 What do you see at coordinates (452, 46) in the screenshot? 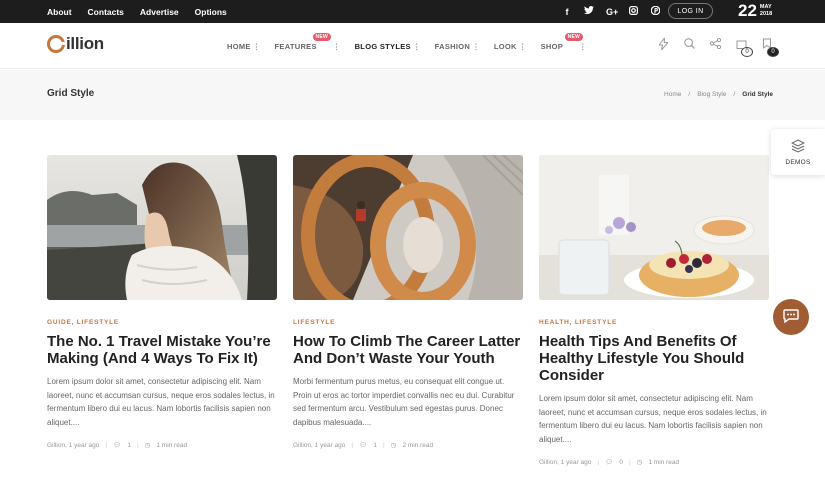
I see `nav-label: FASHION` at bounding box center [452, 46].